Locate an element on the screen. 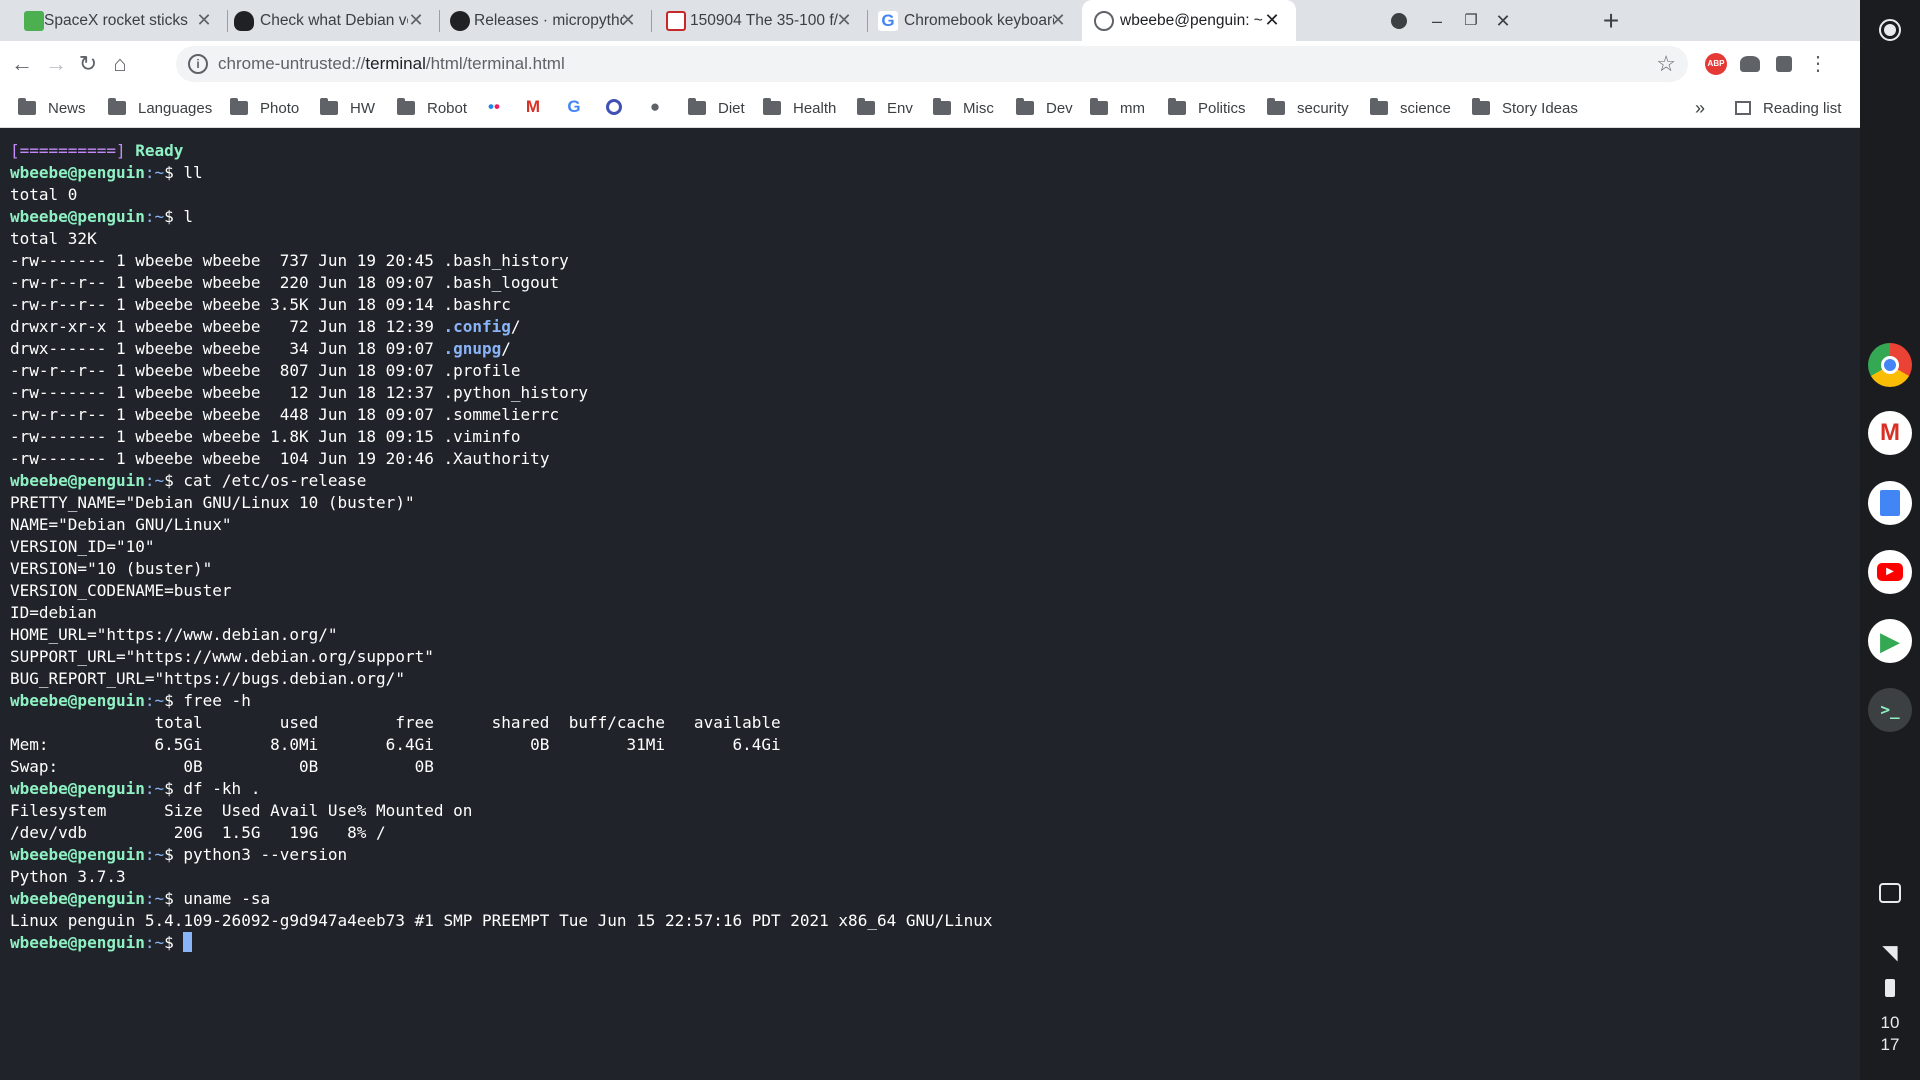 Image resolution: width=1920 pixels, height=1080 pixels. bookmark-folder: Photo is located at coordinates (264, 108).